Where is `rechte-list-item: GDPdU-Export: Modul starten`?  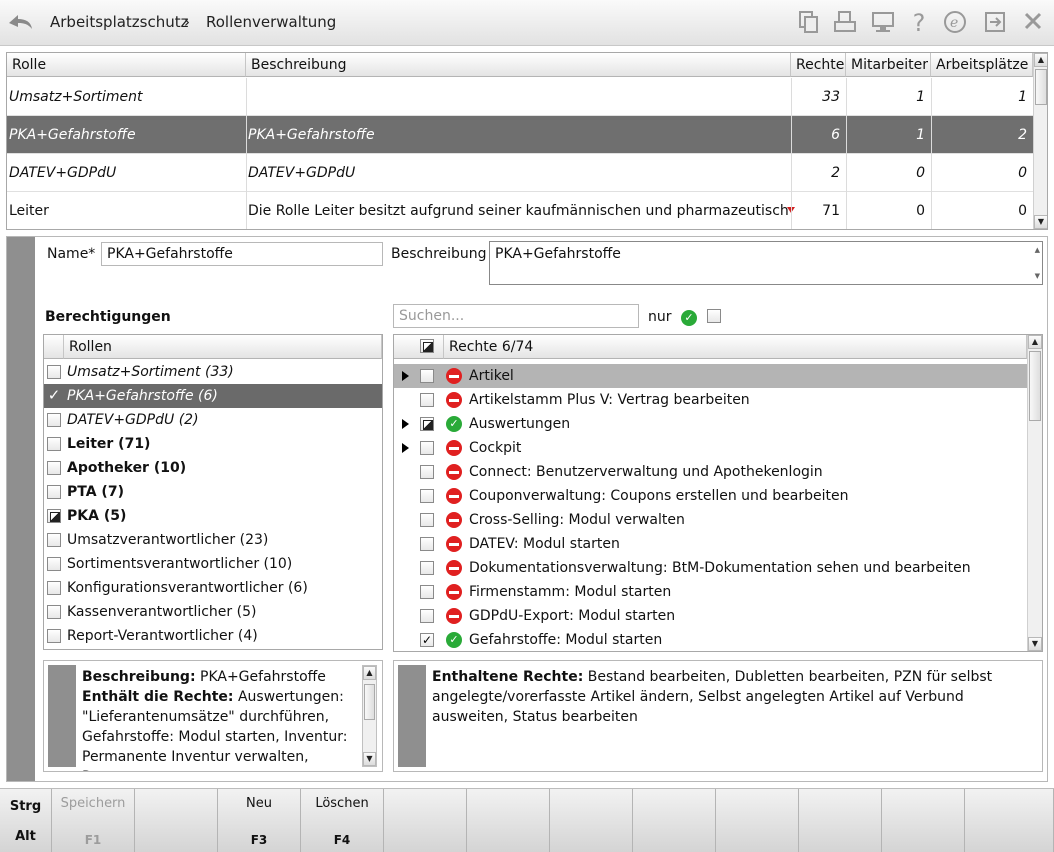
rechte-list-item: GDPdU-Export: Modul starten is located at coordinates (710, 616).